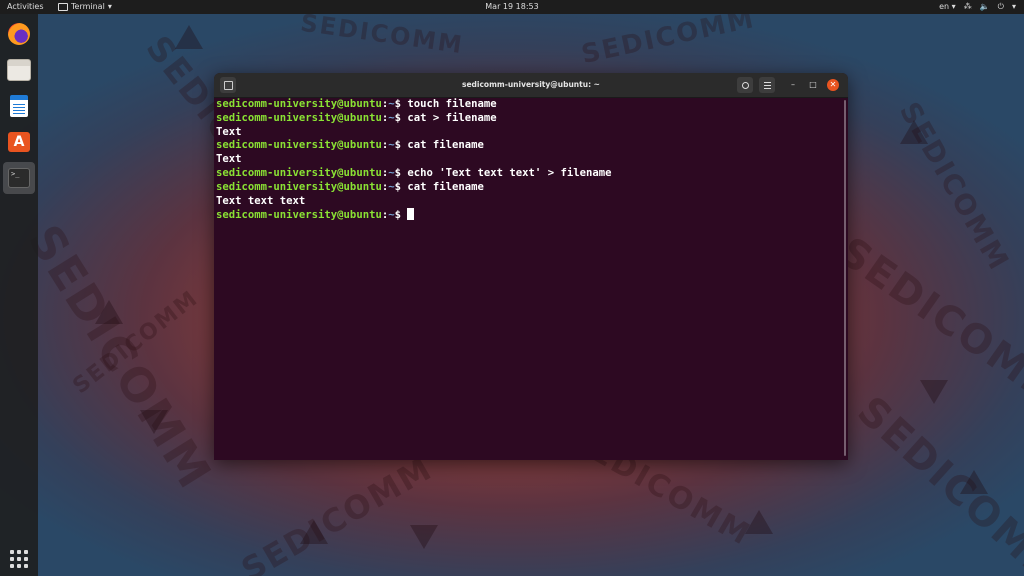  I want to click on activities-button: Activities, so click(25, 7).